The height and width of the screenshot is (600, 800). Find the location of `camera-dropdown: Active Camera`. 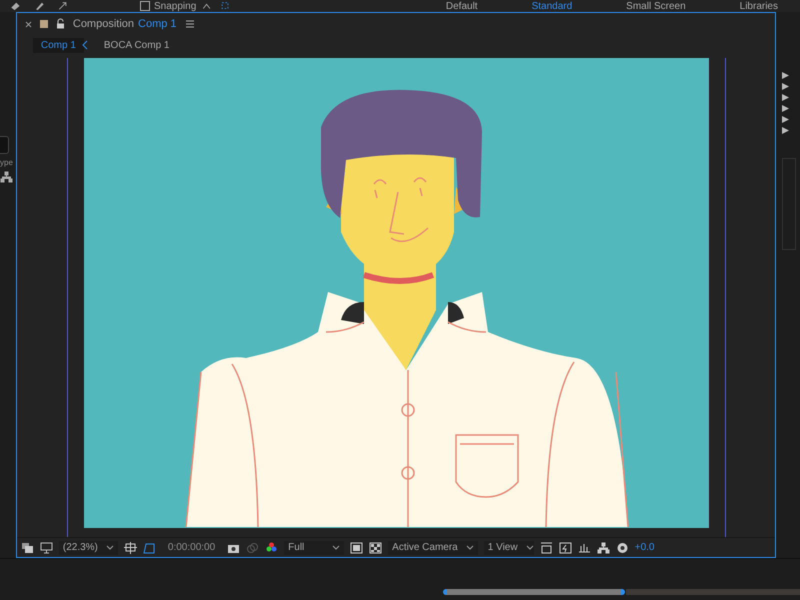

camera-dropdown: Active Camera is located at coordinates (433, 547).